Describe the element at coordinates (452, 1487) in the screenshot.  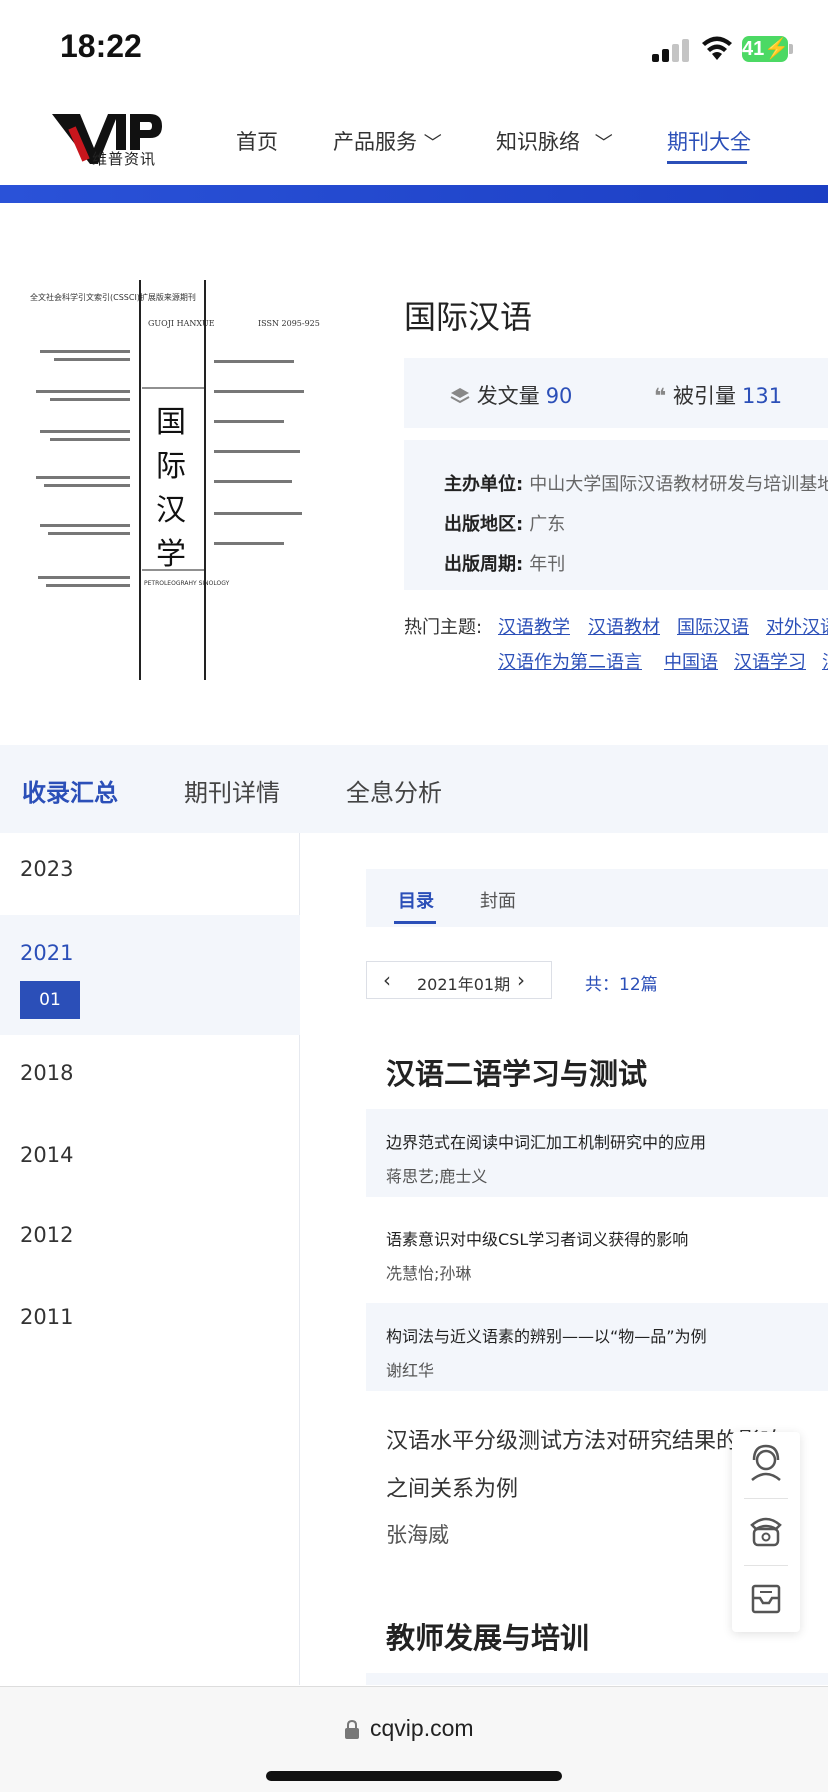
I see `article-title-large-line2: 之间关系为例` at that location.